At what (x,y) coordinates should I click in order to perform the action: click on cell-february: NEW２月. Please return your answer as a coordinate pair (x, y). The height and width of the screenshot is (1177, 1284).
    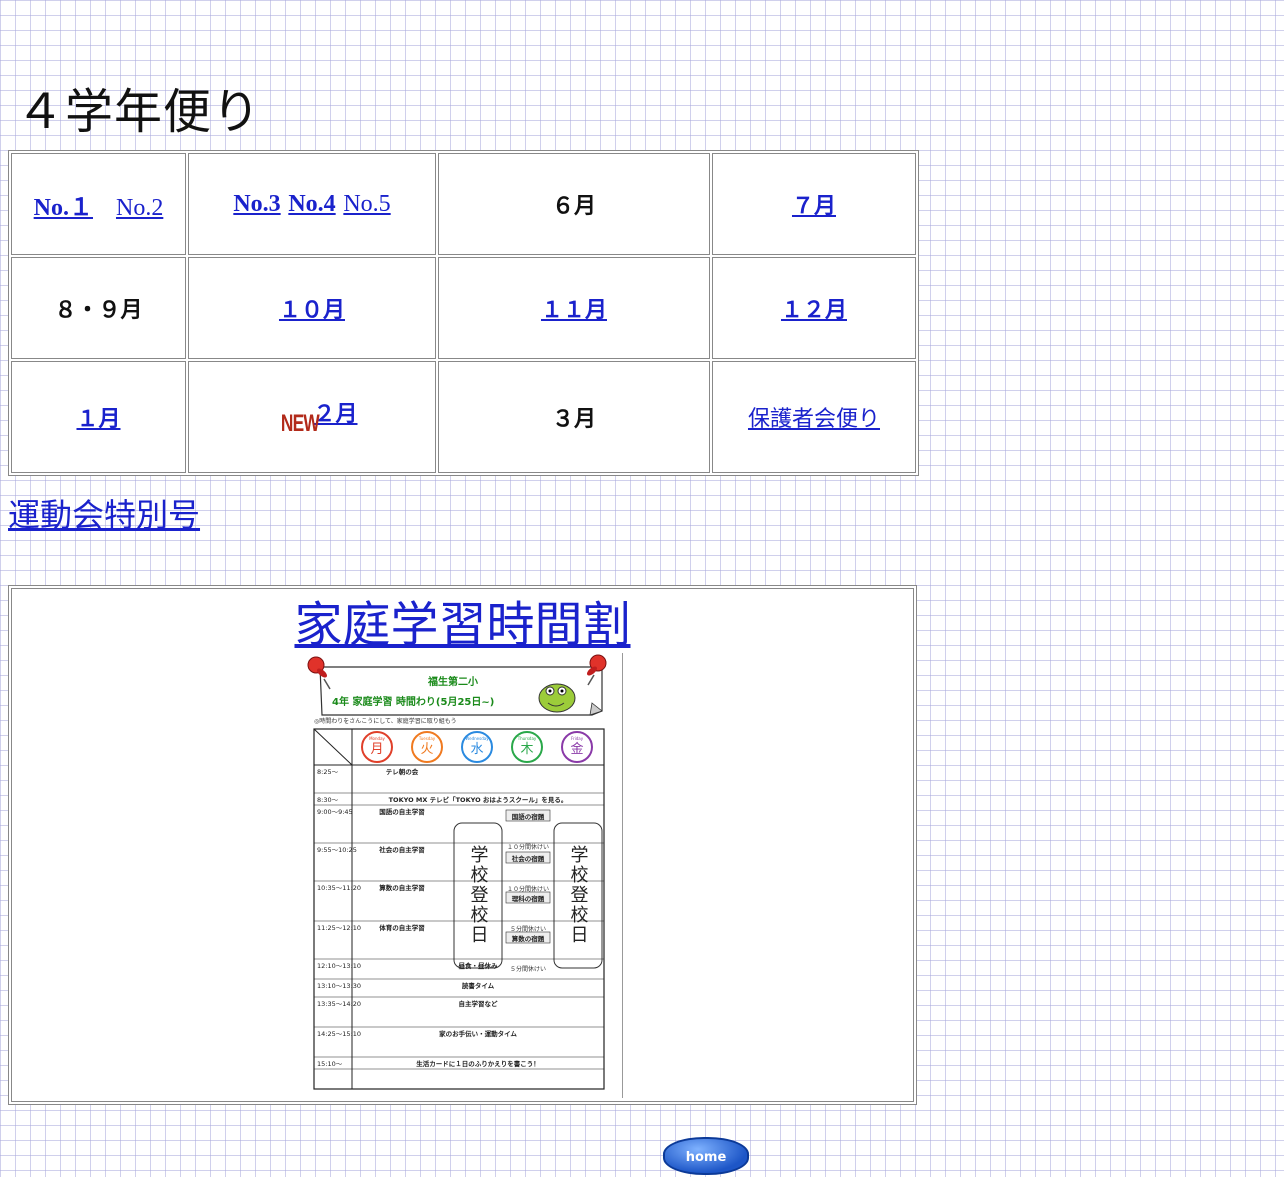
    Looking at the image, I should click on (312, 417).